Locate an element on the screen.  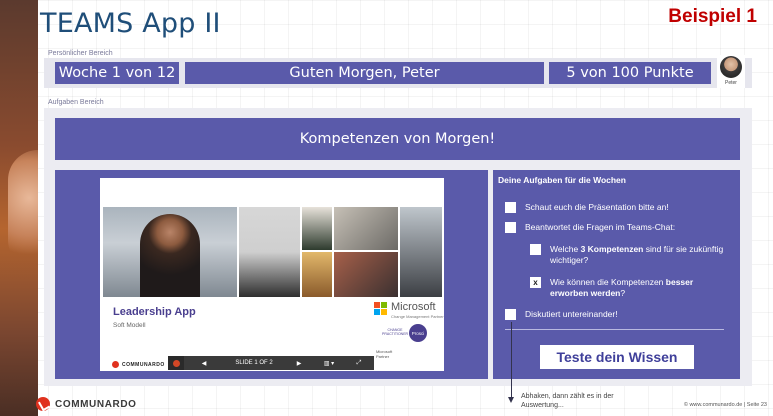
personal-section-label: Persönlicher Bereich is located at coordinates (80, 53).